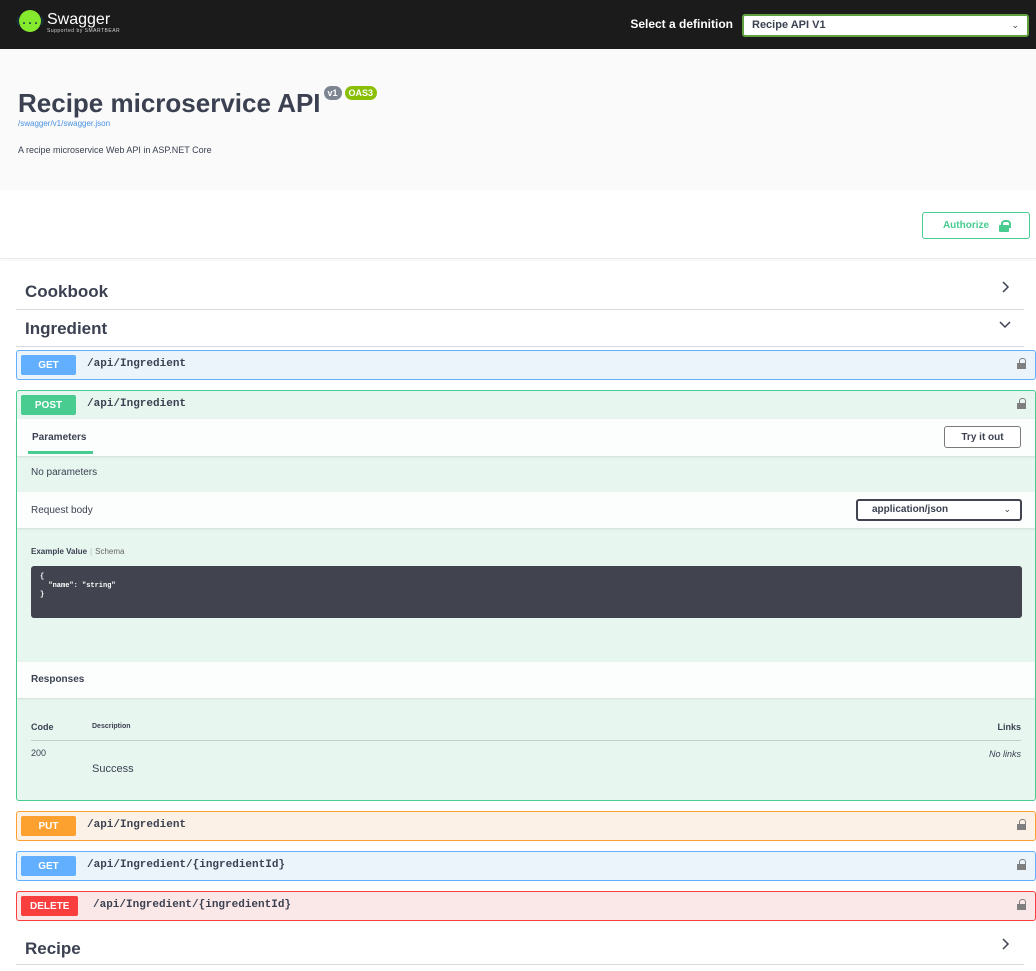  Describe the element at coordinates (66, 328) in the screenshot. I see `tag-ingredient-label: Ingredient` at that location.